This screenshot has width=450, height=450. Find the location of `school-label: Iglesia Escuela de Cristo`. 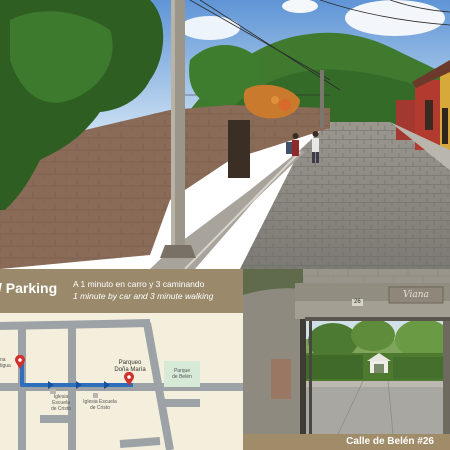

school-label: Iglesia Escuela de Cristo is located at coordinates (61, 403).